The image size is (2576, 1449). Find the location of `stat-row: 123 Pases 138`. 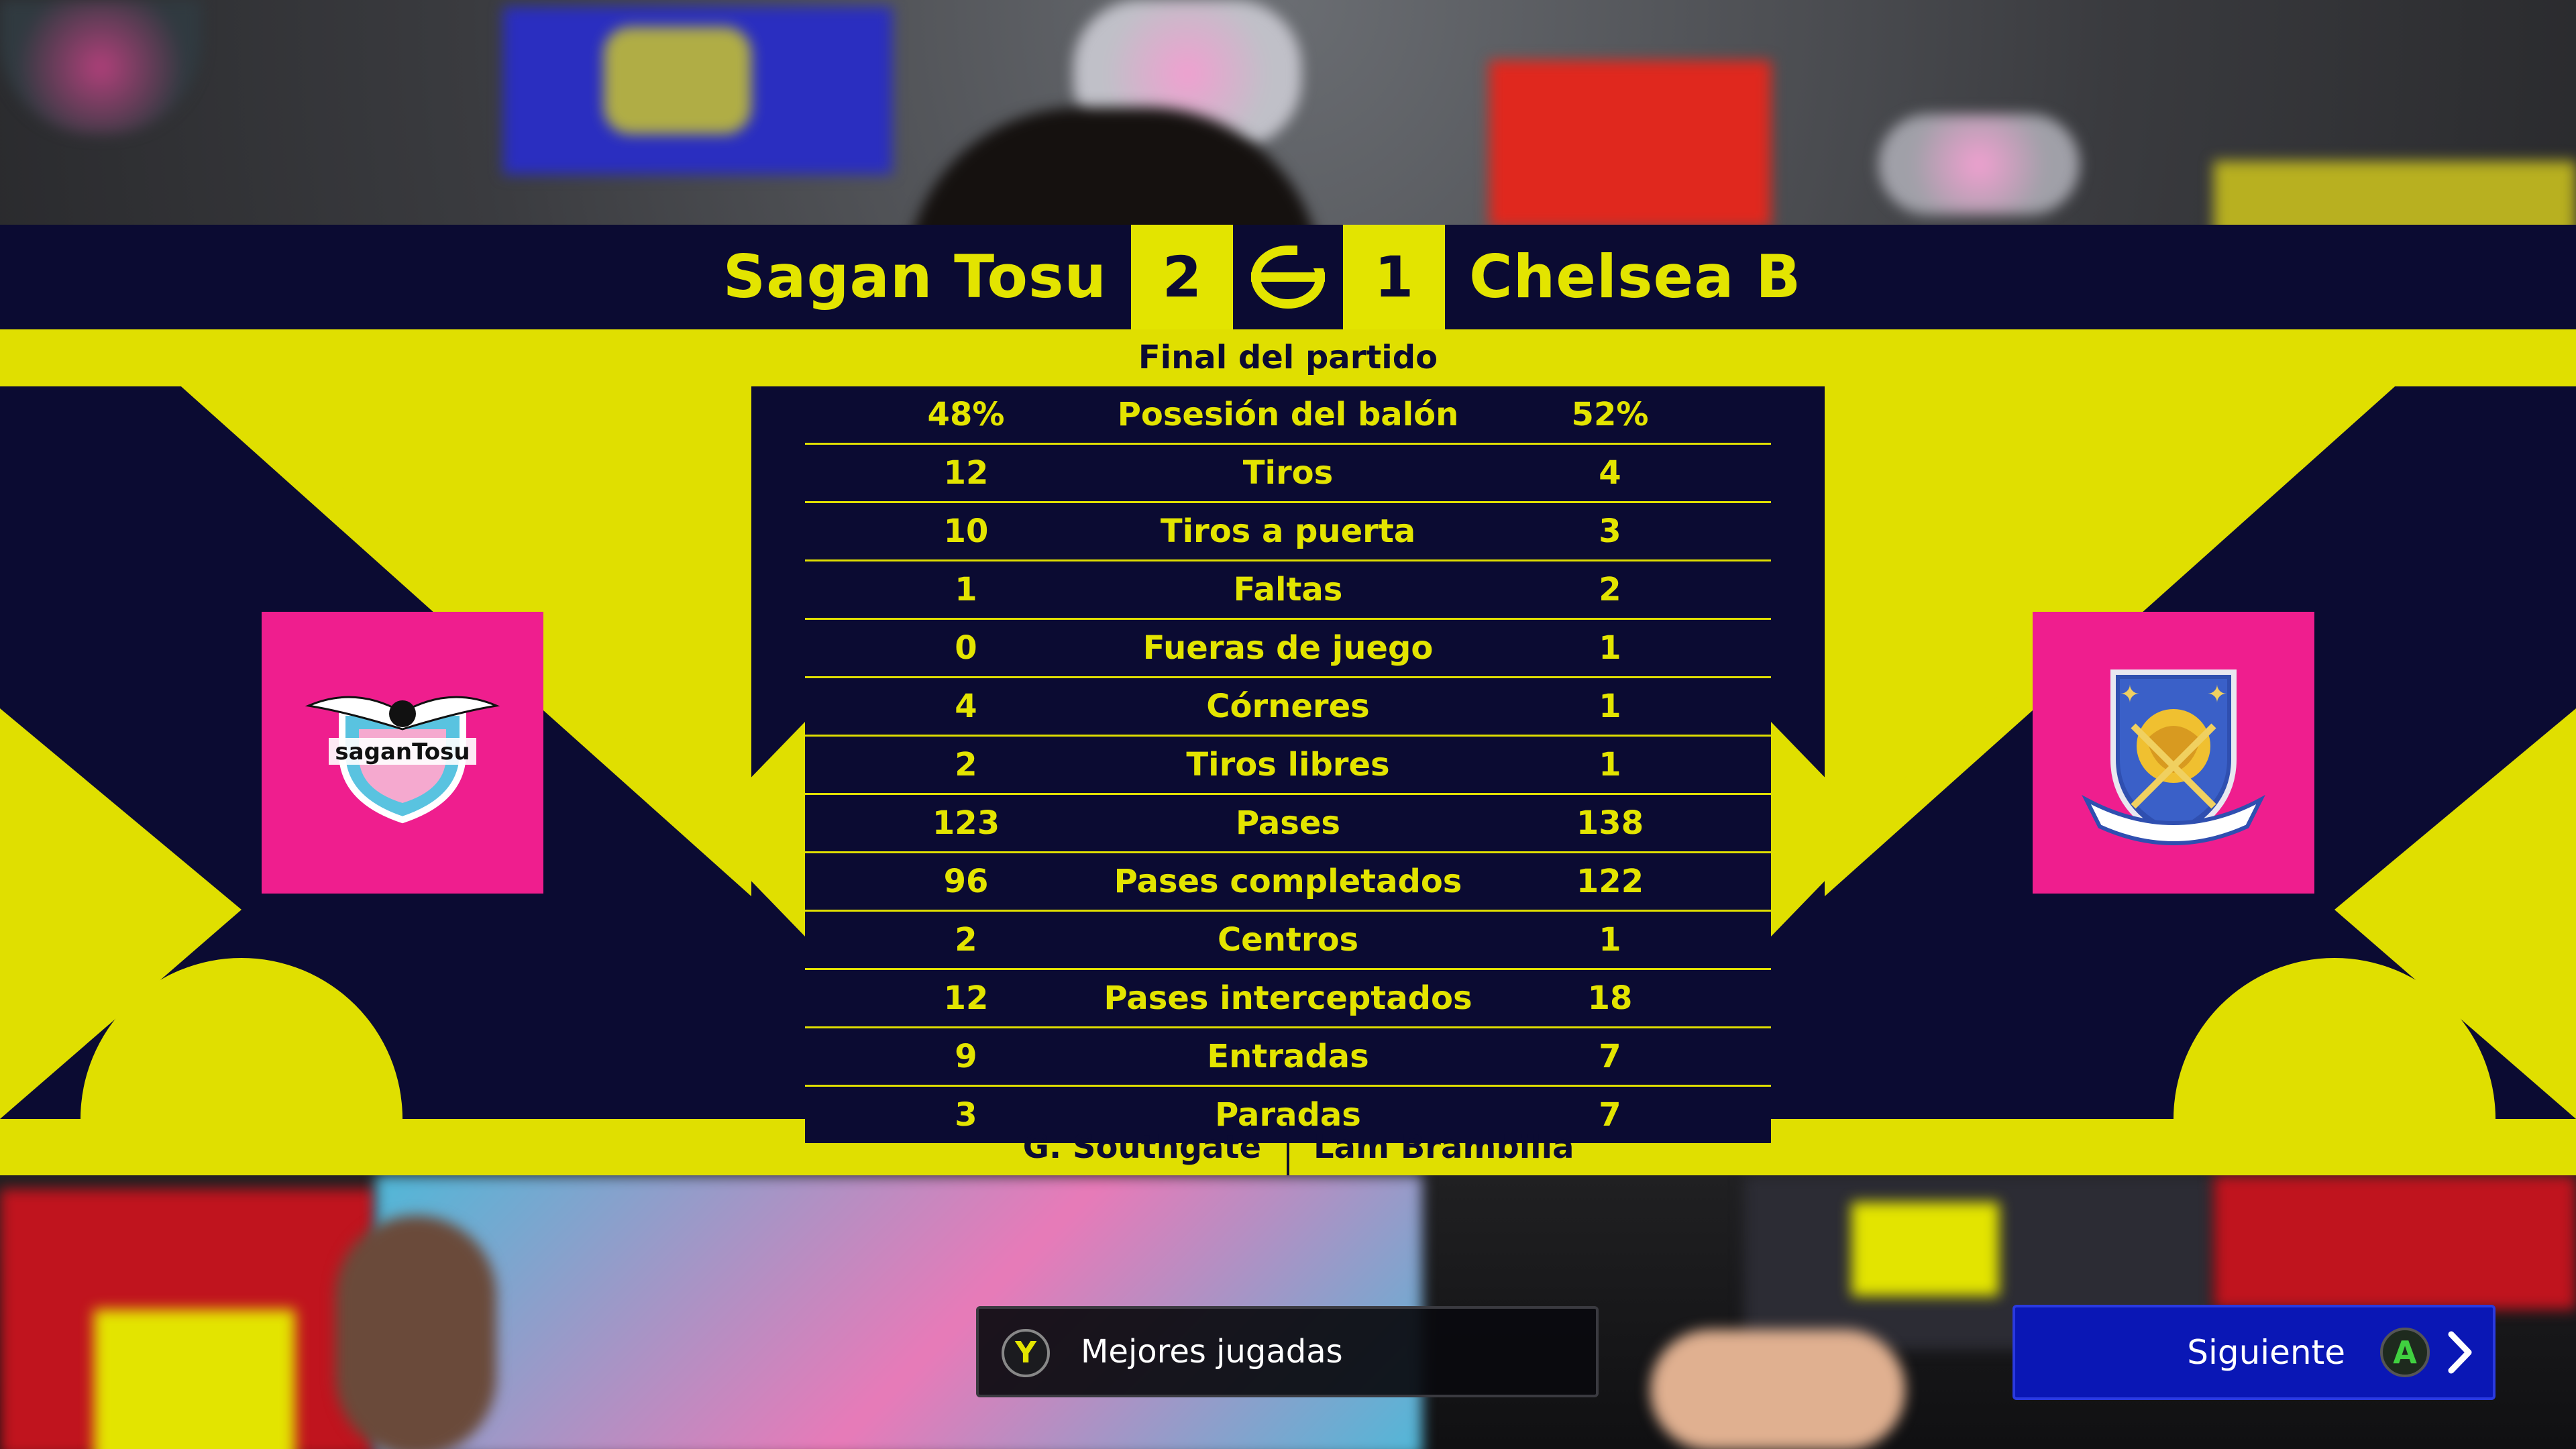

stat-row: 123 Pases 138 is located at coordinates (1288, 824).